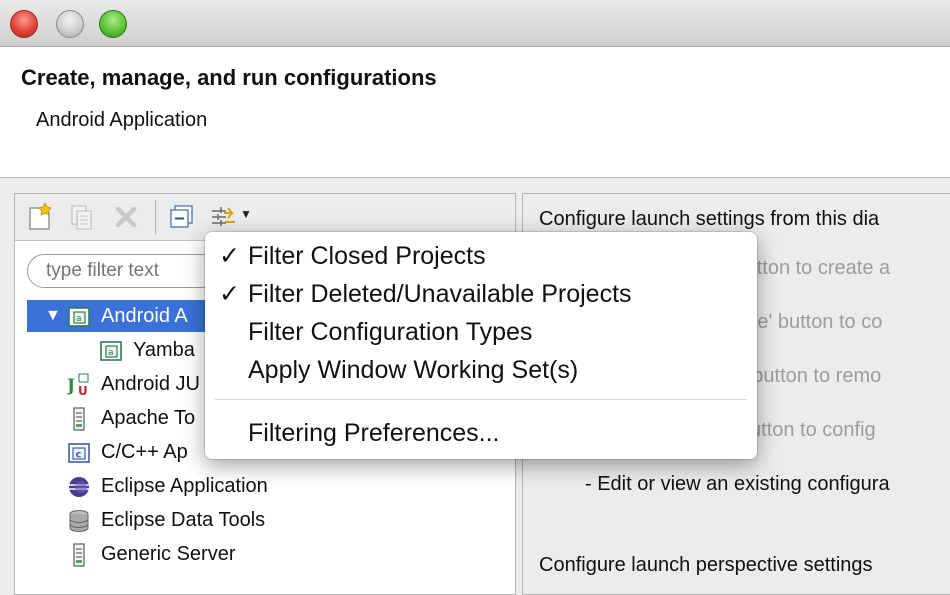  I want to click on tree-item-eclipse-data-tools: Eclipse Data Tools, so click(265, 520).